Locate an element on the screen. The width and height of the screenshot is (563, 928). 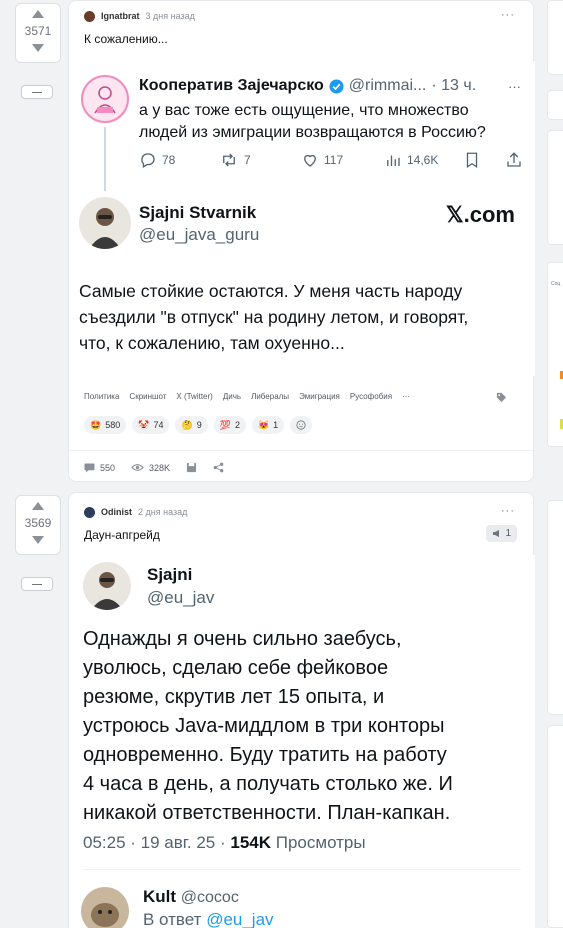
post-score: 3571 is located at coordinates (38, 31).